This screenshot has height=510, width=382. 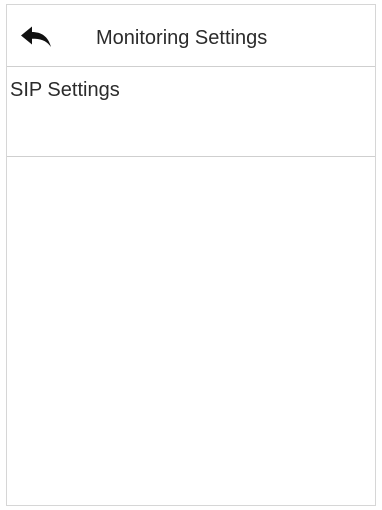 I want to click on page-title: Monitoring Settings, so click(x=182, y=38).